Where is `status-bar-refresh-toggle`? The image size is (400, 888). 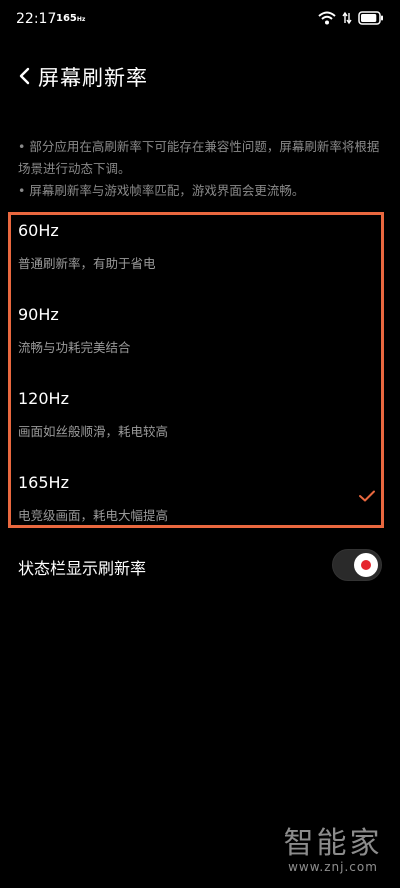
status-bar-refresh-toggle is located at coordinates (357, 565).